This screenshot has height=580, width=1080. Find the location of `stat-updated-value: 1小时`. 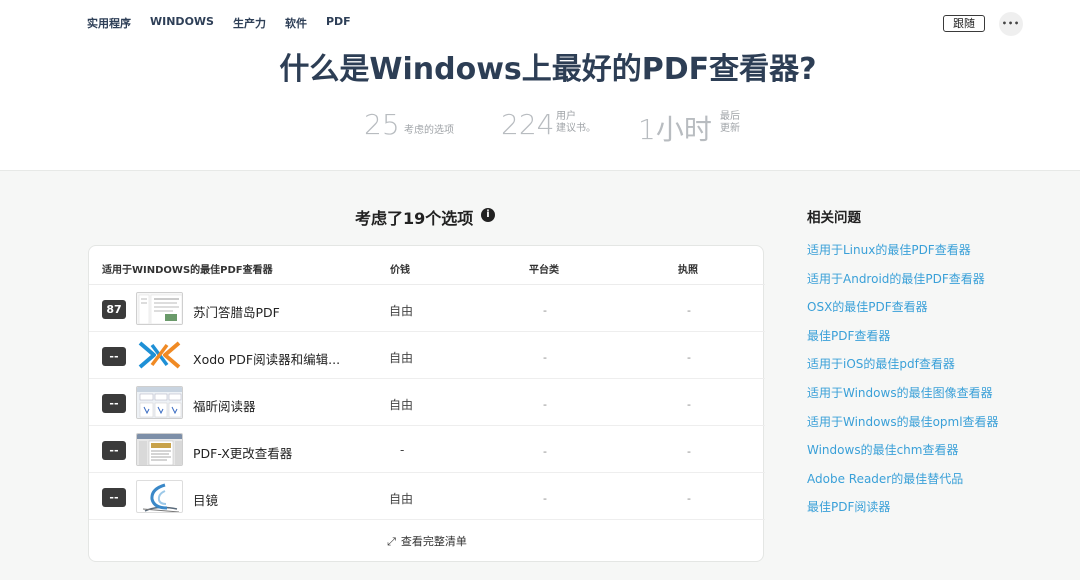

stat-updated-value: 1小时 is located at coordinates (675, 129).